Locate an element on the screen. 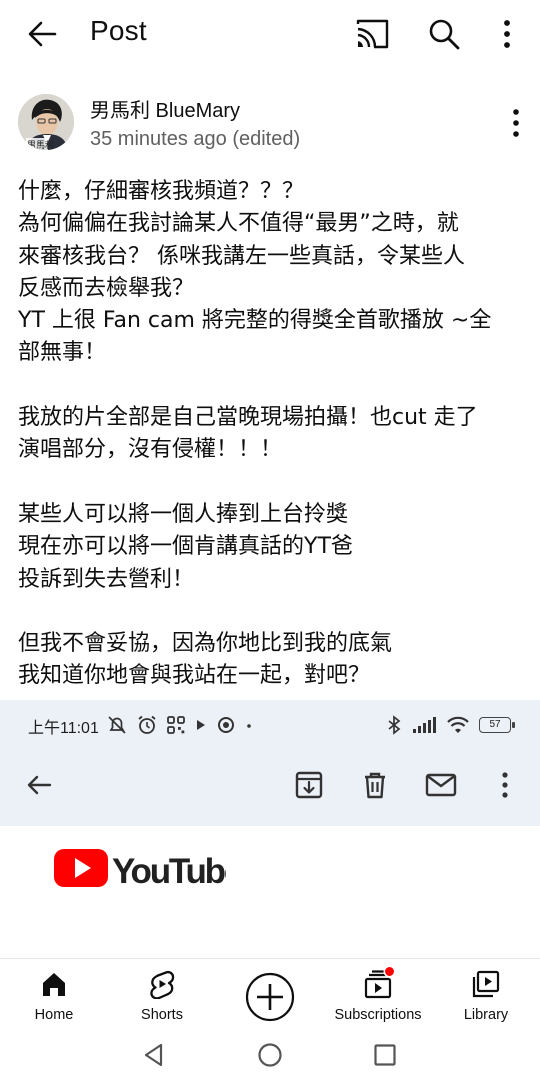 The image size is (540, 1074). battery-indicator: 57 is located at coordinates (497, 725).